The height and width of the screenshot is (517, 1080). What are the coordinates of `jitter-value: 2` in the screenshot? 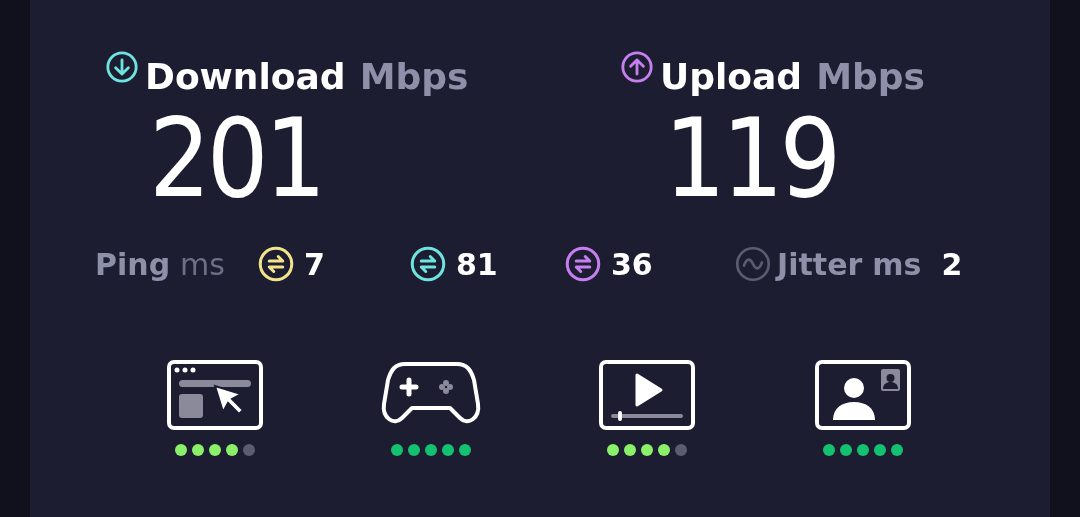 It's located at (952, 264).